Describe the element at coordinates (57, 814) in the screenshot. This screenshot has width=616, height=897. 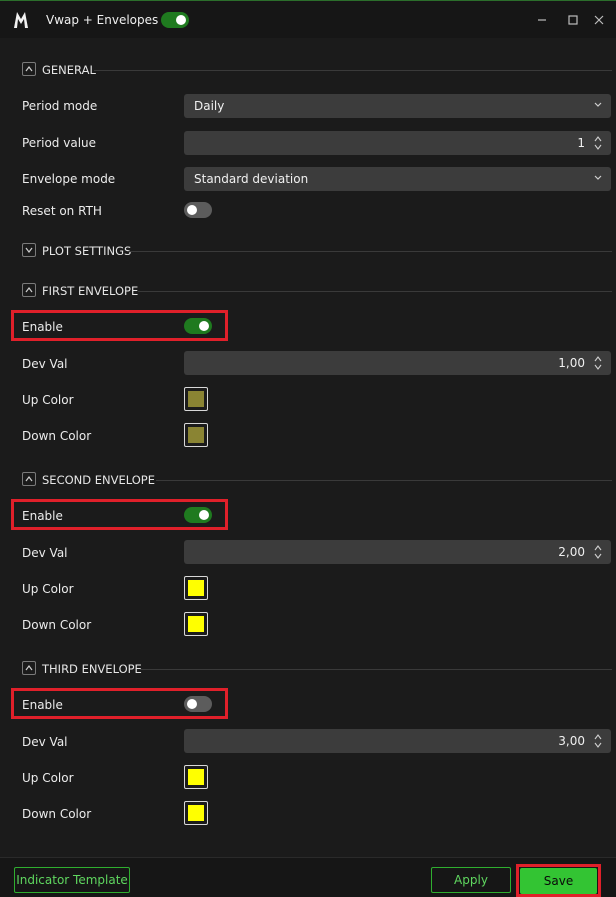
I see `third-down-color-label: Down Color` at that location.